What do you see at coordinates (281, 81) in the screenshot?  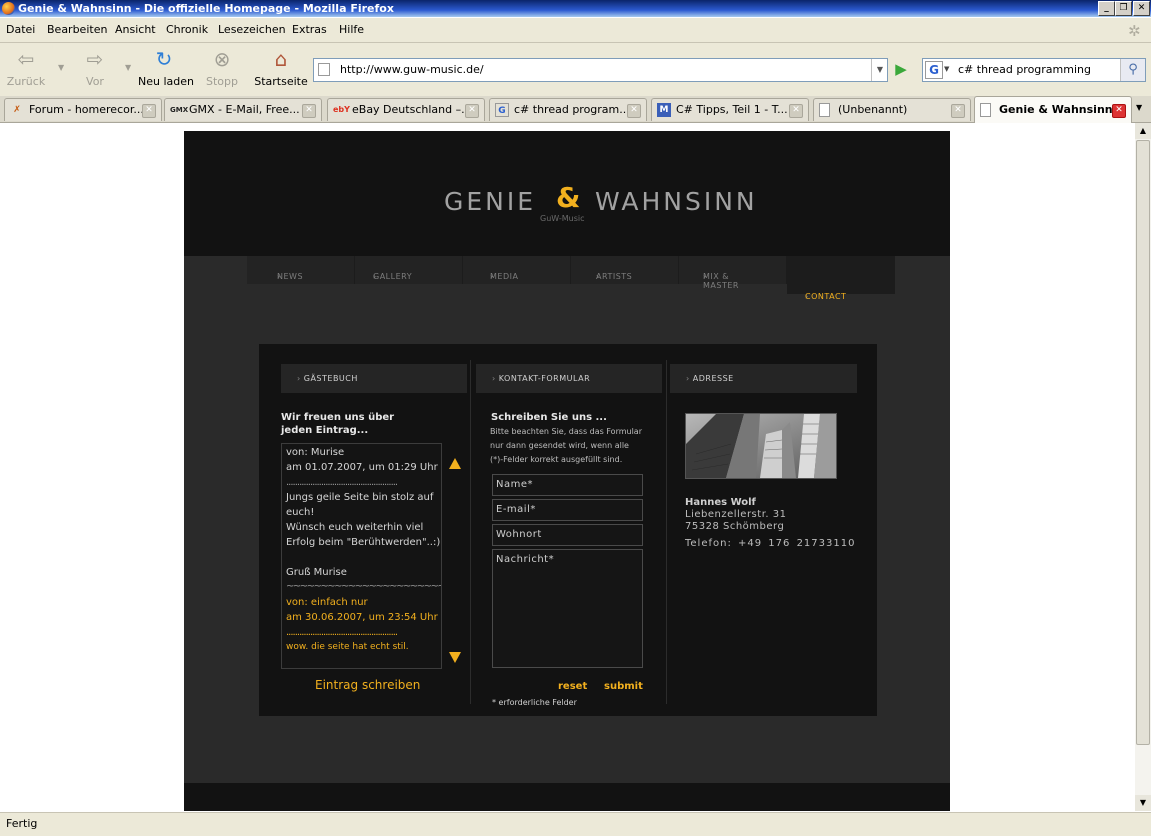 I see `home-label: Startseite` at bounding box center [281, 81].